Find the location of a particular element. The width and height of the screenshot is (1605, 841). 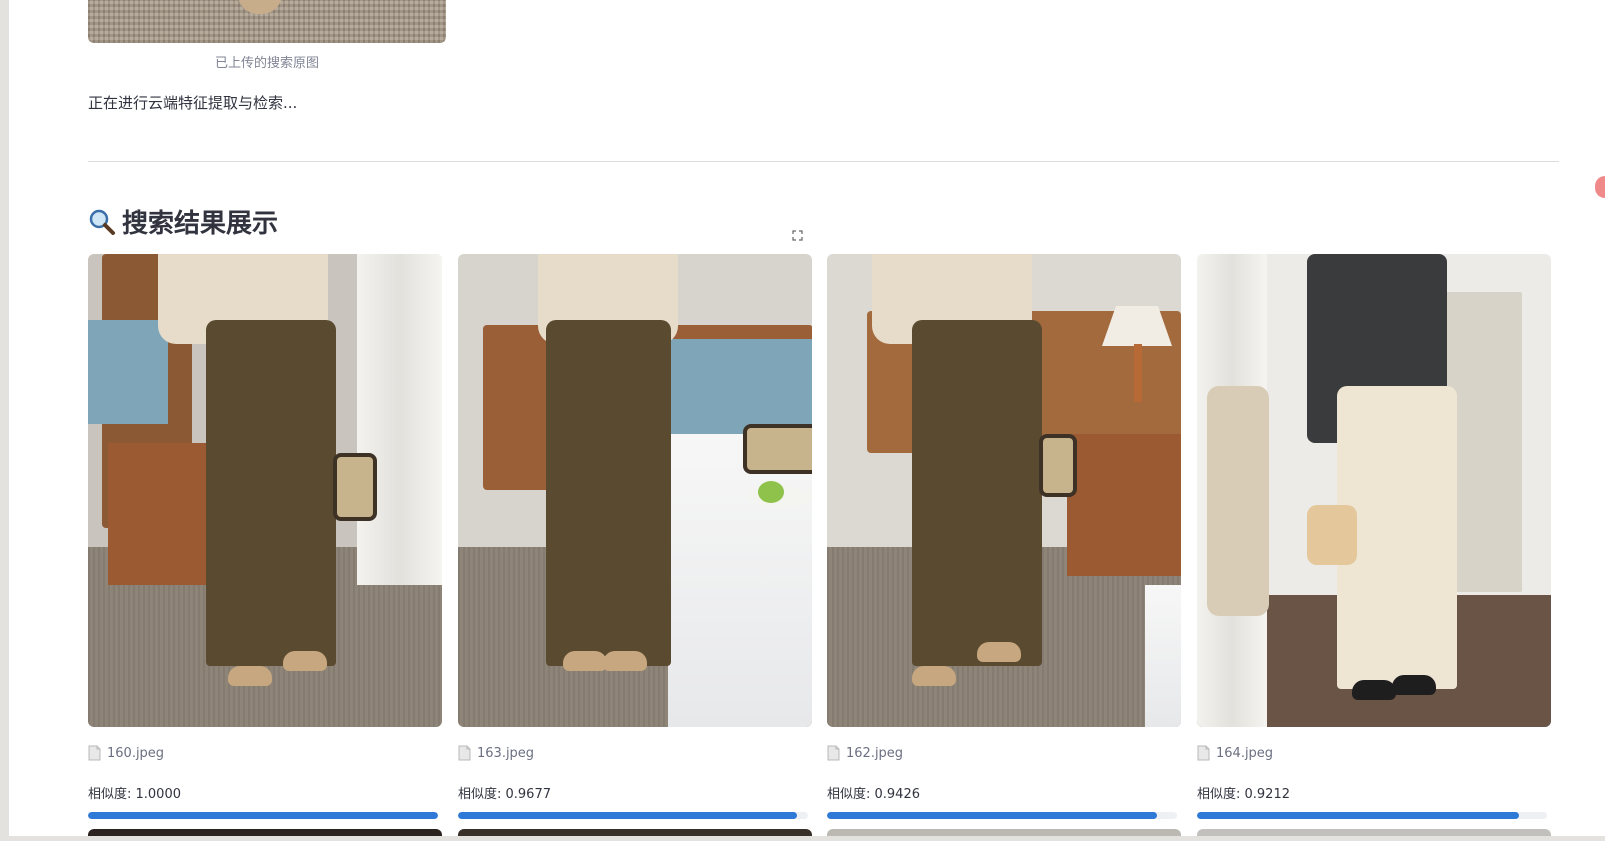

file-name: 164.jpeg is located at coordinates (1245, 753).